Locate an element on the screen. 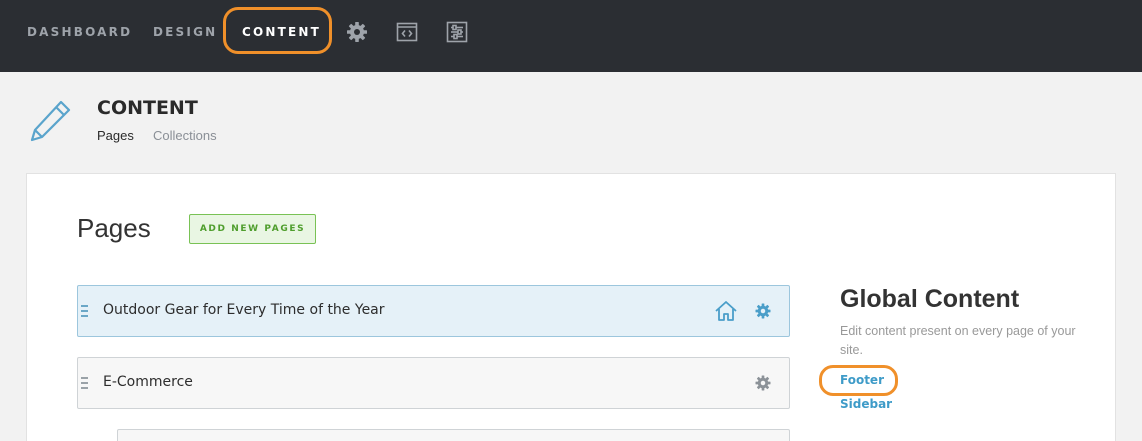 This screenshot has height=441, width=1142. nav-design: DESIGN is located at coordinates (185, 32).